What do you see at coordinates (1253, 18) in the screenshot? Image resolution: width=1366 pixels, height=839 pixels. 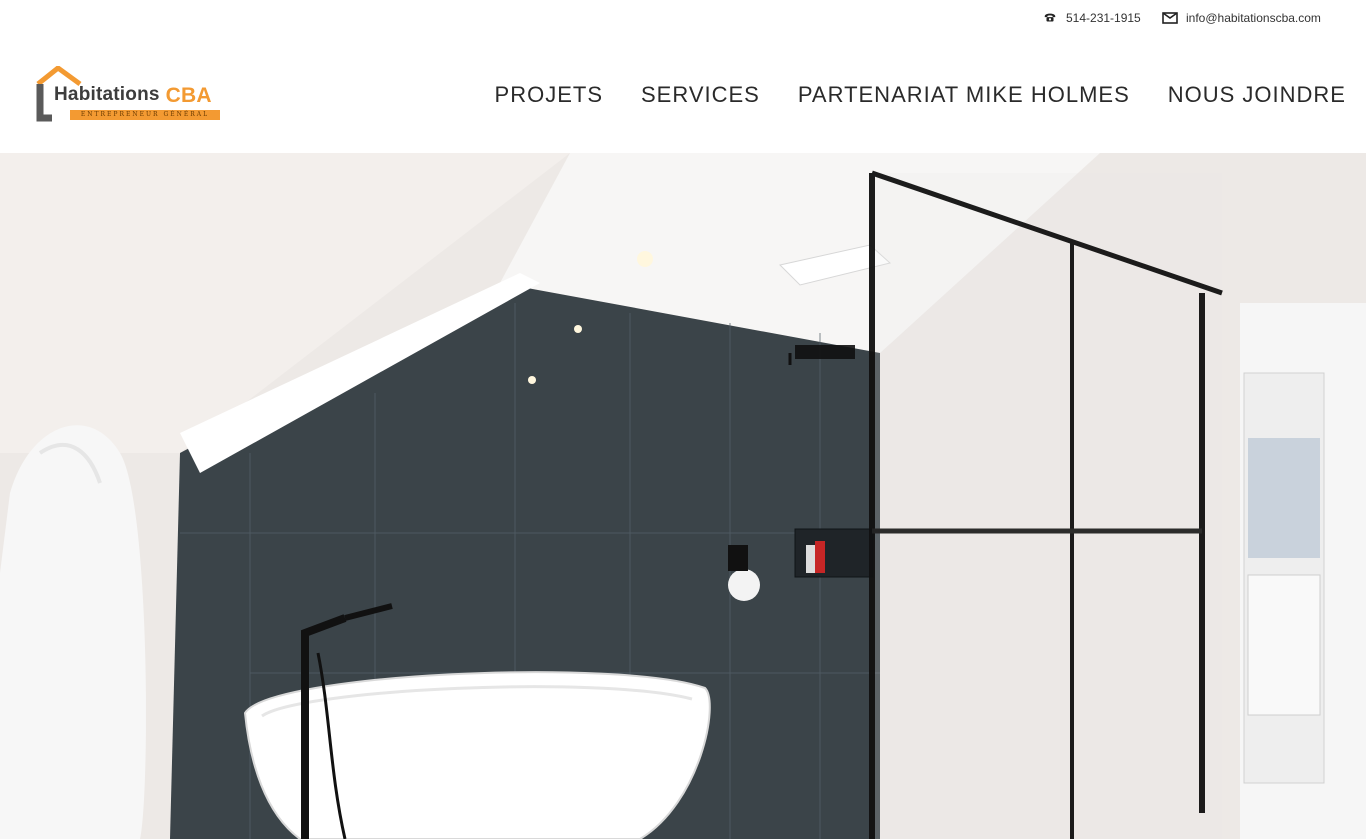 I see `email-address: info@habitationscba.com` at bounding box center [1253, 18].